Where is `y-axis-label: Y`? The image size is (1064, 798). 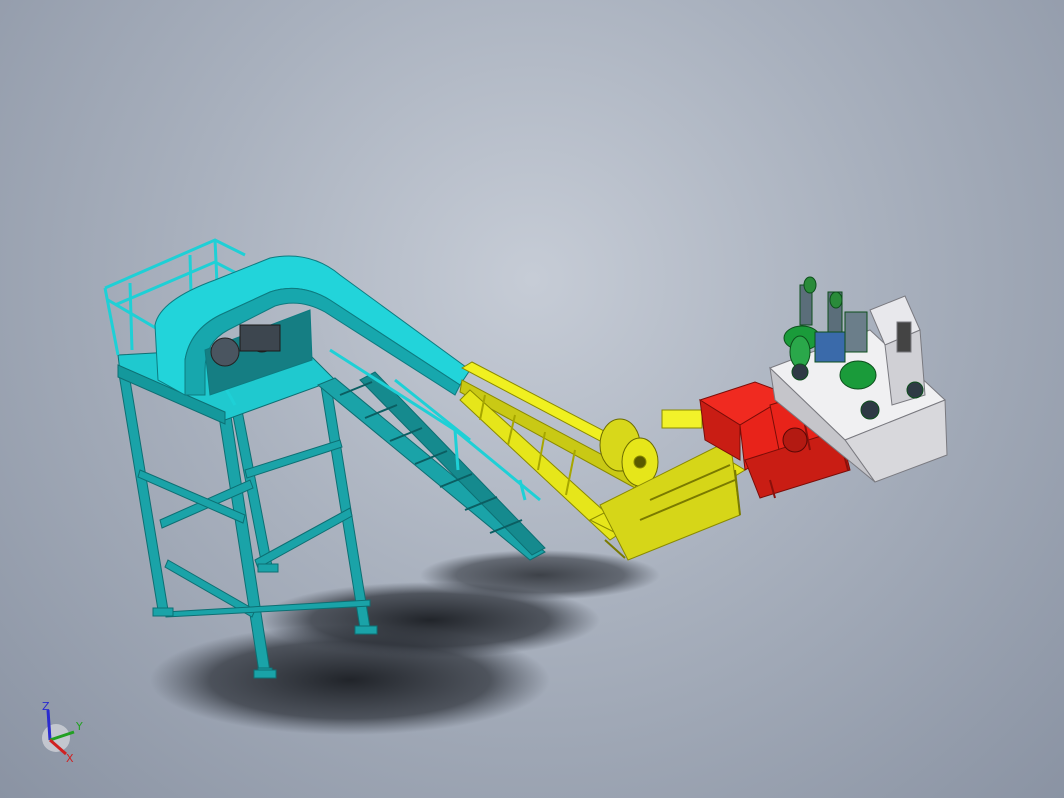 y-axis-label: Y is located at coordinates (79, 726).